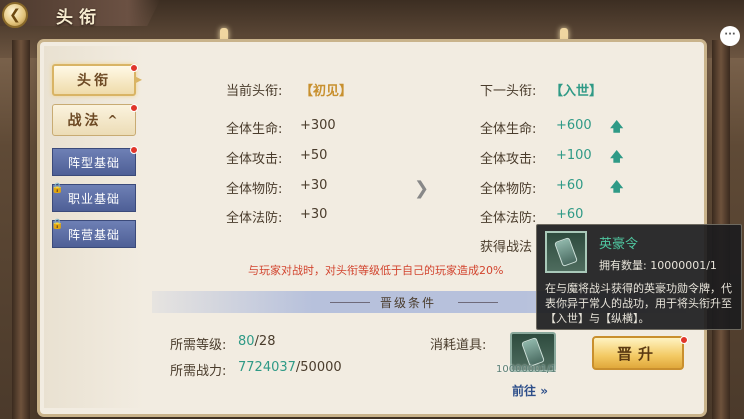 This screenshot has width=744, height=419. Describe the element at coordinates (506, 247) in the screenshot. I see `gain-tactic-label: 获得战法` at that location.